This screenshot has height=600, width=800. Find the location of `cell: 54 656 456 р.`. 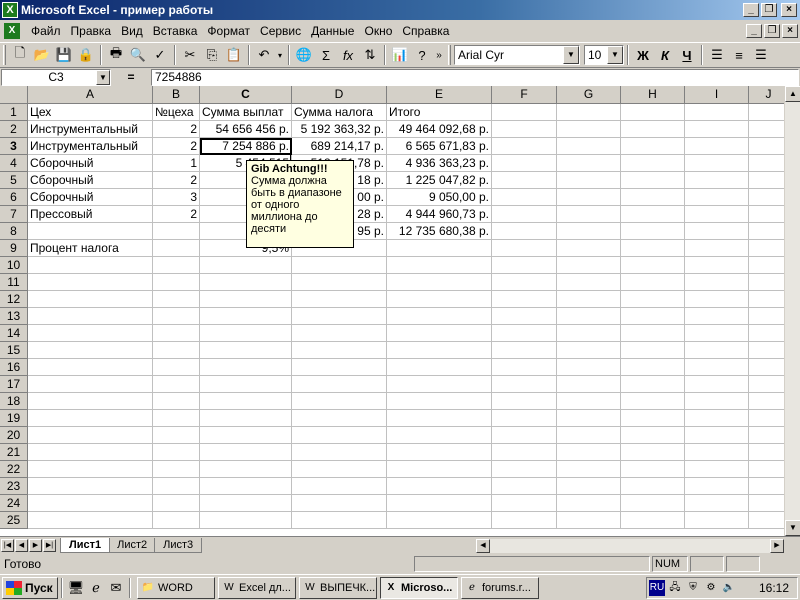

cell: 54 656 456 р. is located at coordinates (246, 129).